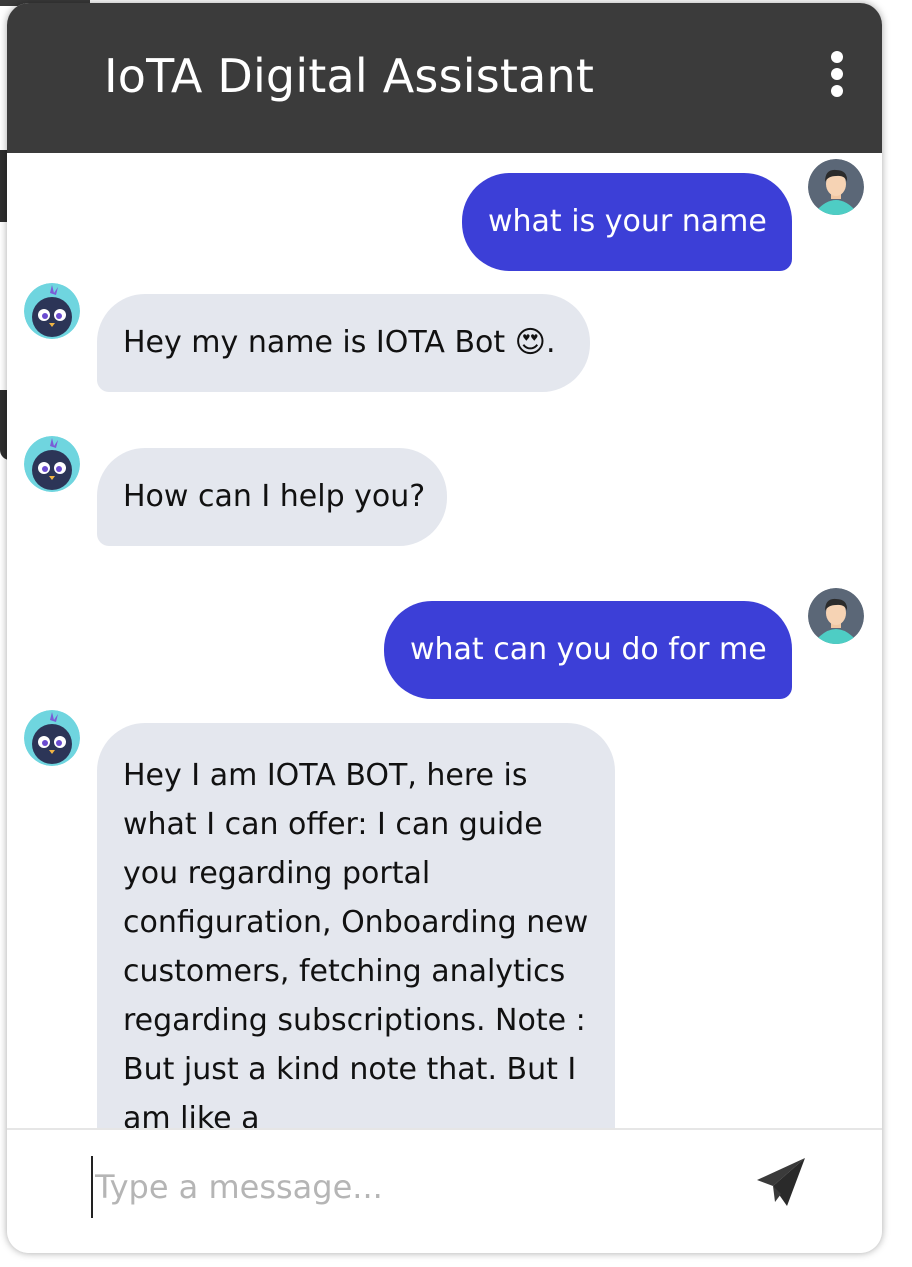 The width and height of the screenshot is (912, 1267). What do you see at coordinates (349, 76) in the screenshot?
I see `chat-title: IoTA Digital Assistant` at bounding box center [349, 76].